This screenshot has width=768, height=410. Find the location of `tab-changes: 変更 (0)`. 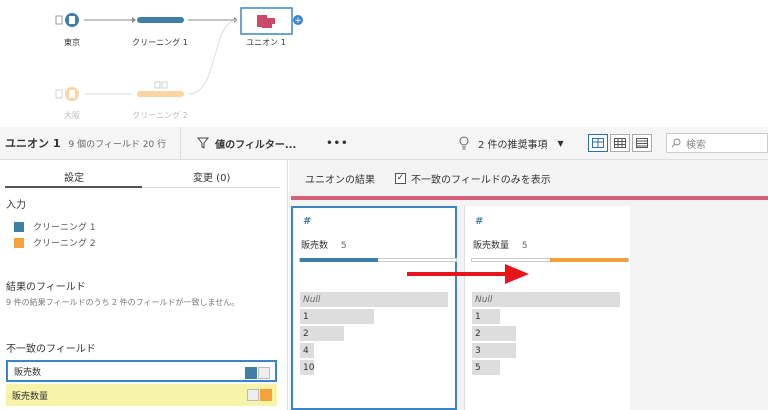

tab-changes: 変更 (0) is located at coordinates (211, 176).